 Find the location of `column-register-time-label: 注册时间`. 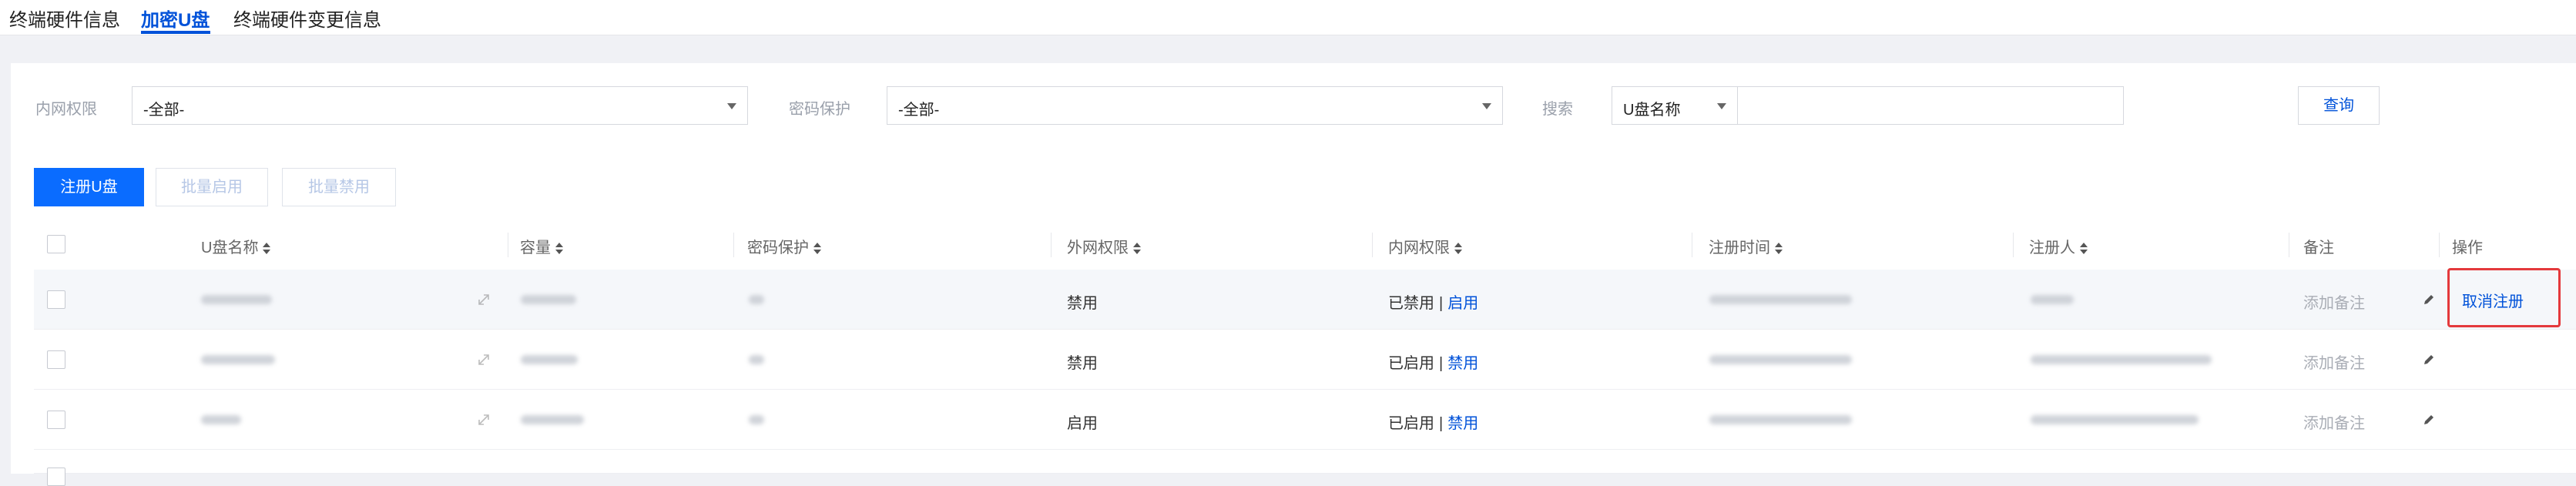

column-register-time-label: 注册时间 is located at coordinates (1739, 248).